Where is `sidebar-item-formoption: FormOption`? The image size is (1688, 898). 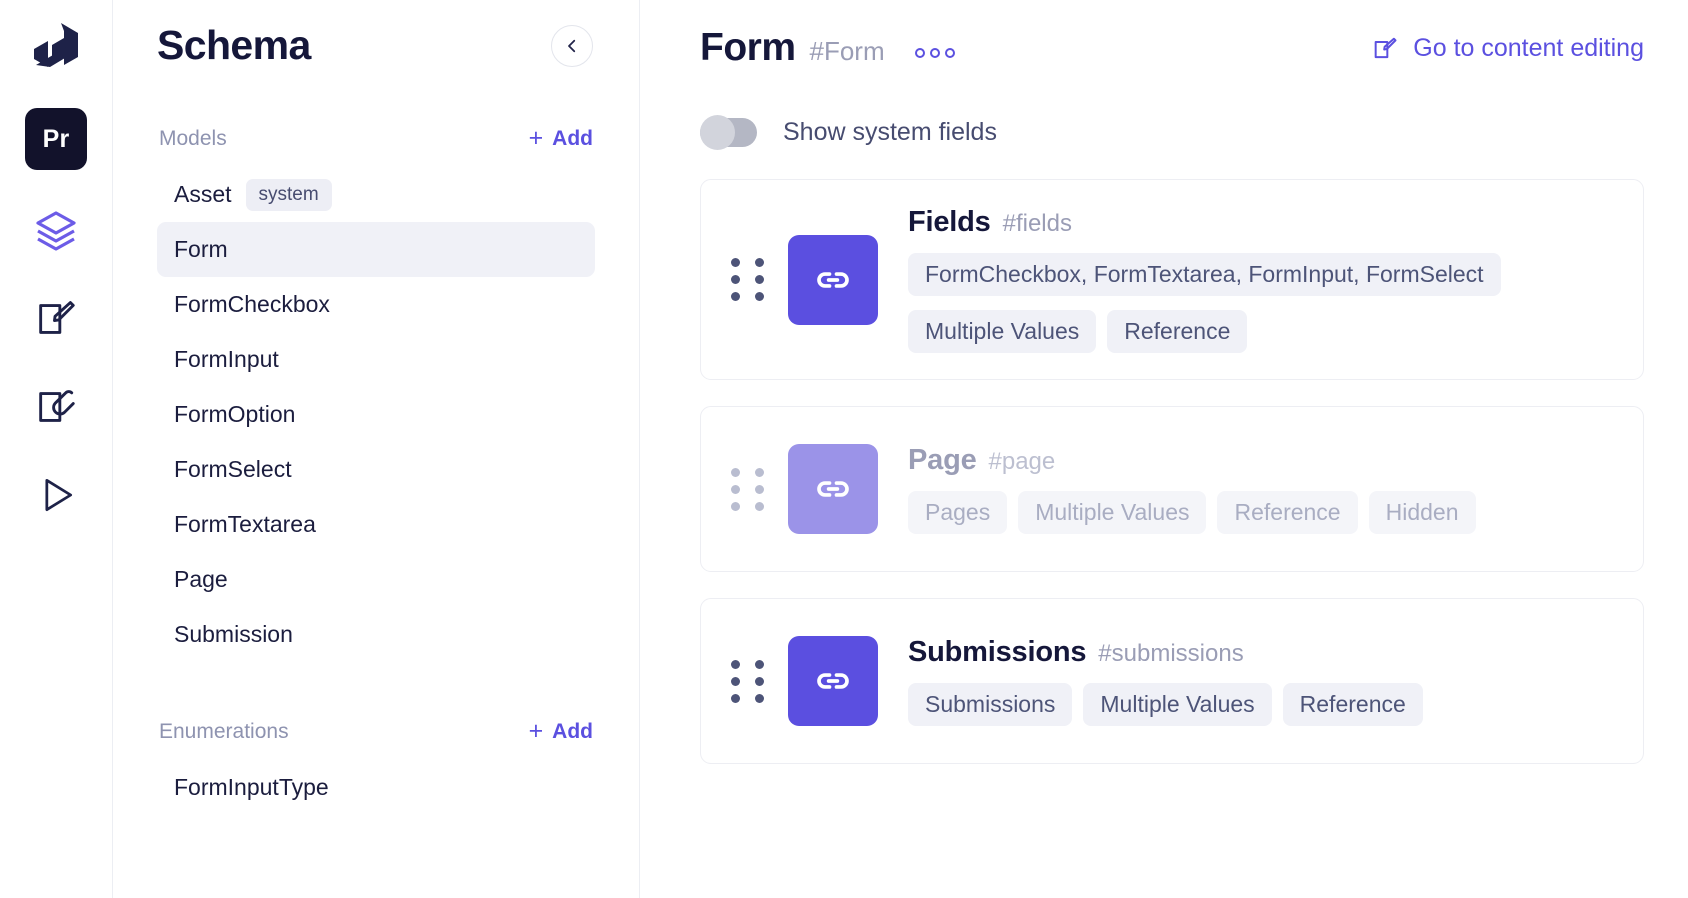
sidebar-item-formoption: FormOption is located at coordinates (376, 414).